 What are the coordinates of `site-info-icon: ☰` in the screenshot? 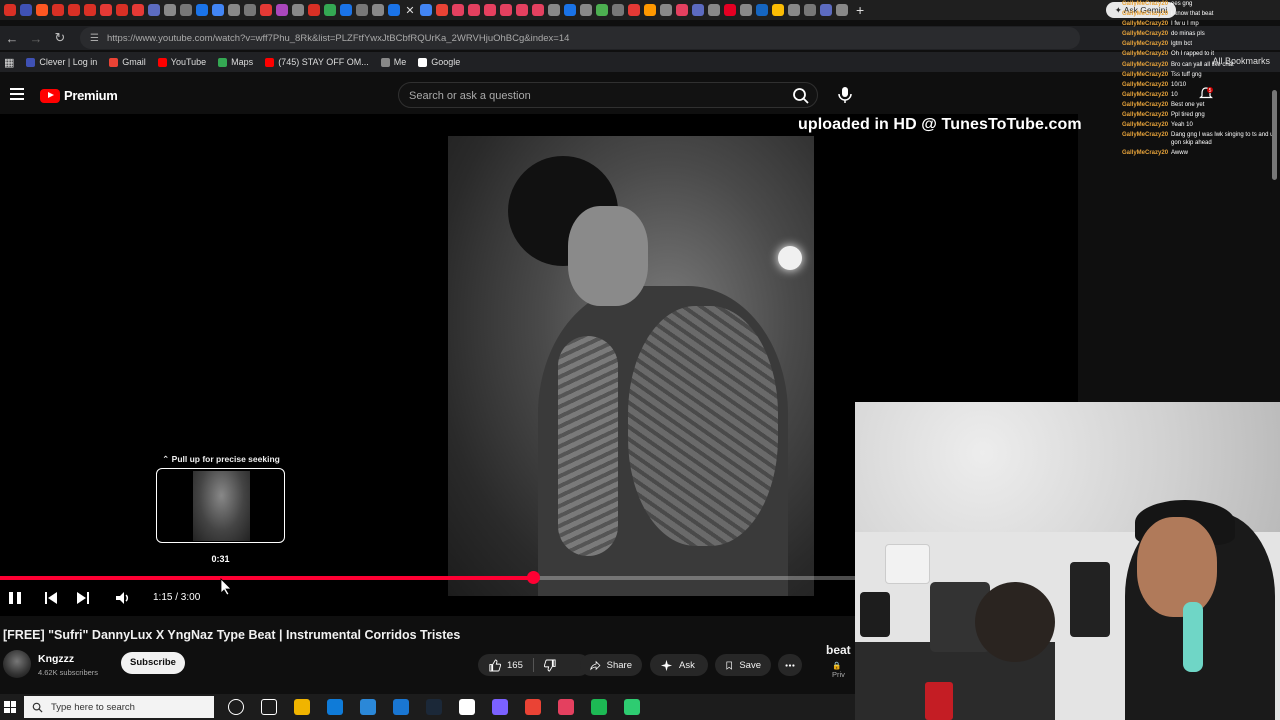 It's located at (94, 38).